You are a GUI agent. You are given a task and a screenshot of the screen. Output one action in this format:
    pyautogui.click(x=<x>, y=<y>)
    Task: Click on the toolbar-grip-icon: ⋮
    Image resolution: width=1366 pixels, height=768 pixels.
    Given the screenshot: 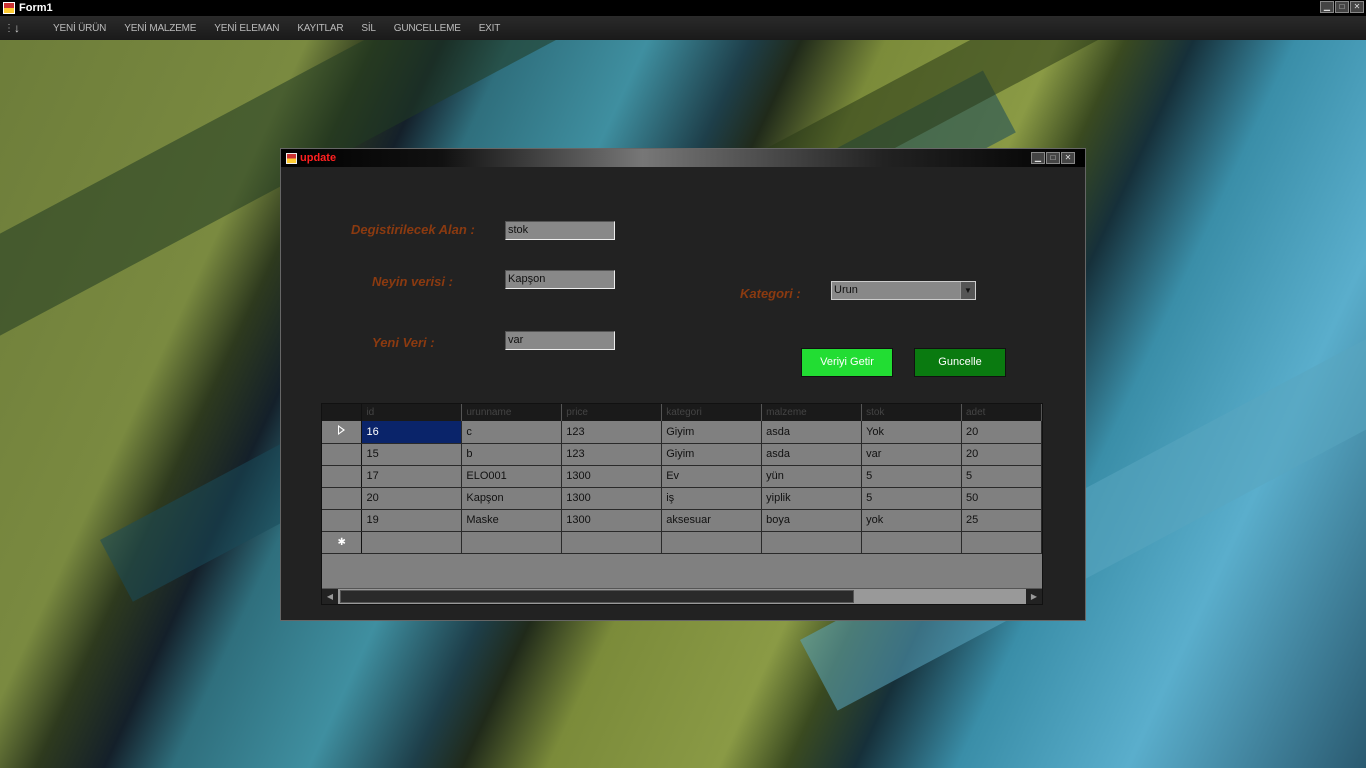 What is the action you would take?
    pyautogui.click(x=9, y=28)
    